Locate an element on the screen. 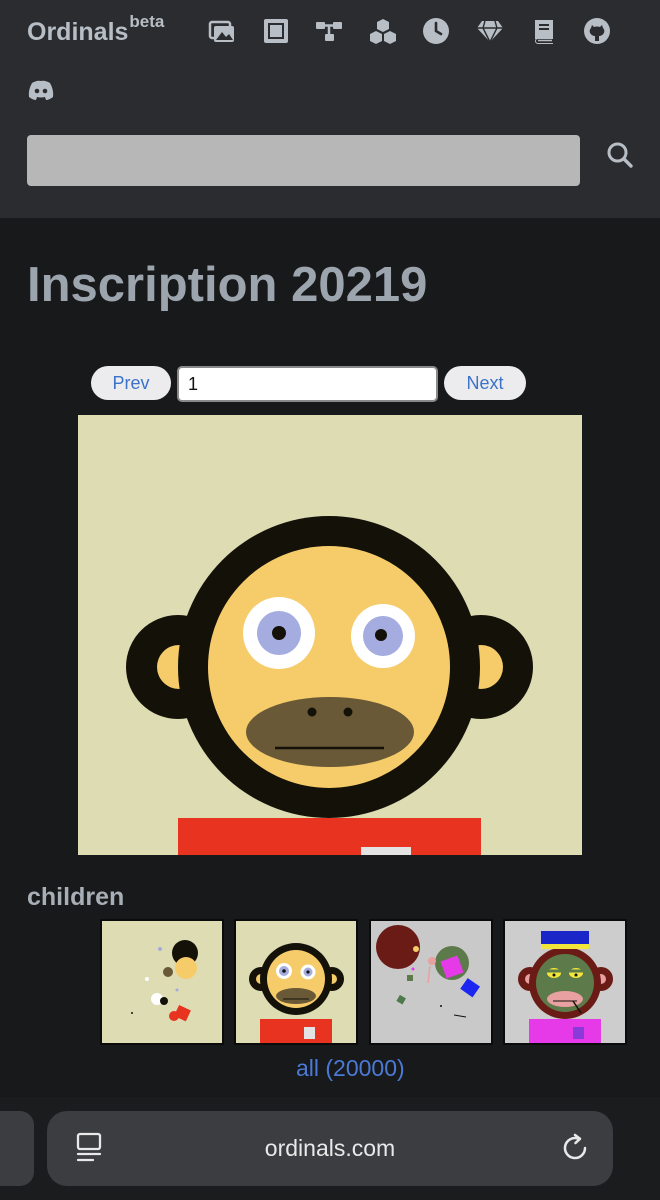 This screenshot has width=660, height=1200. monkey-with-hat-thumbnail is located at coordinates (565, 982).